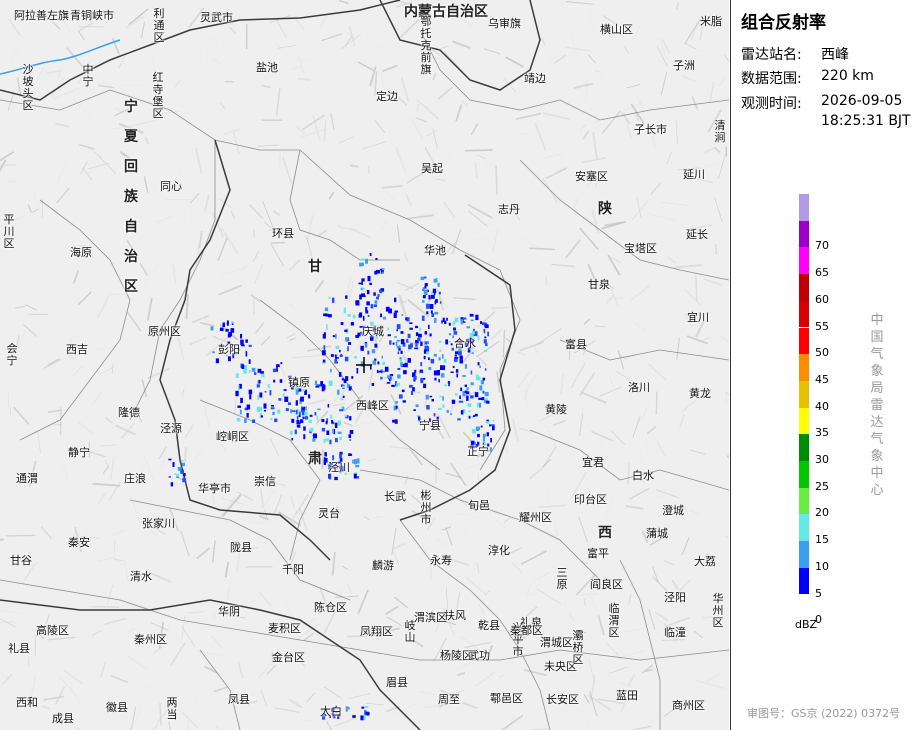  I want to click on approval-number: 审图号：GS京 (2022) 0372号, so click(824, 713).